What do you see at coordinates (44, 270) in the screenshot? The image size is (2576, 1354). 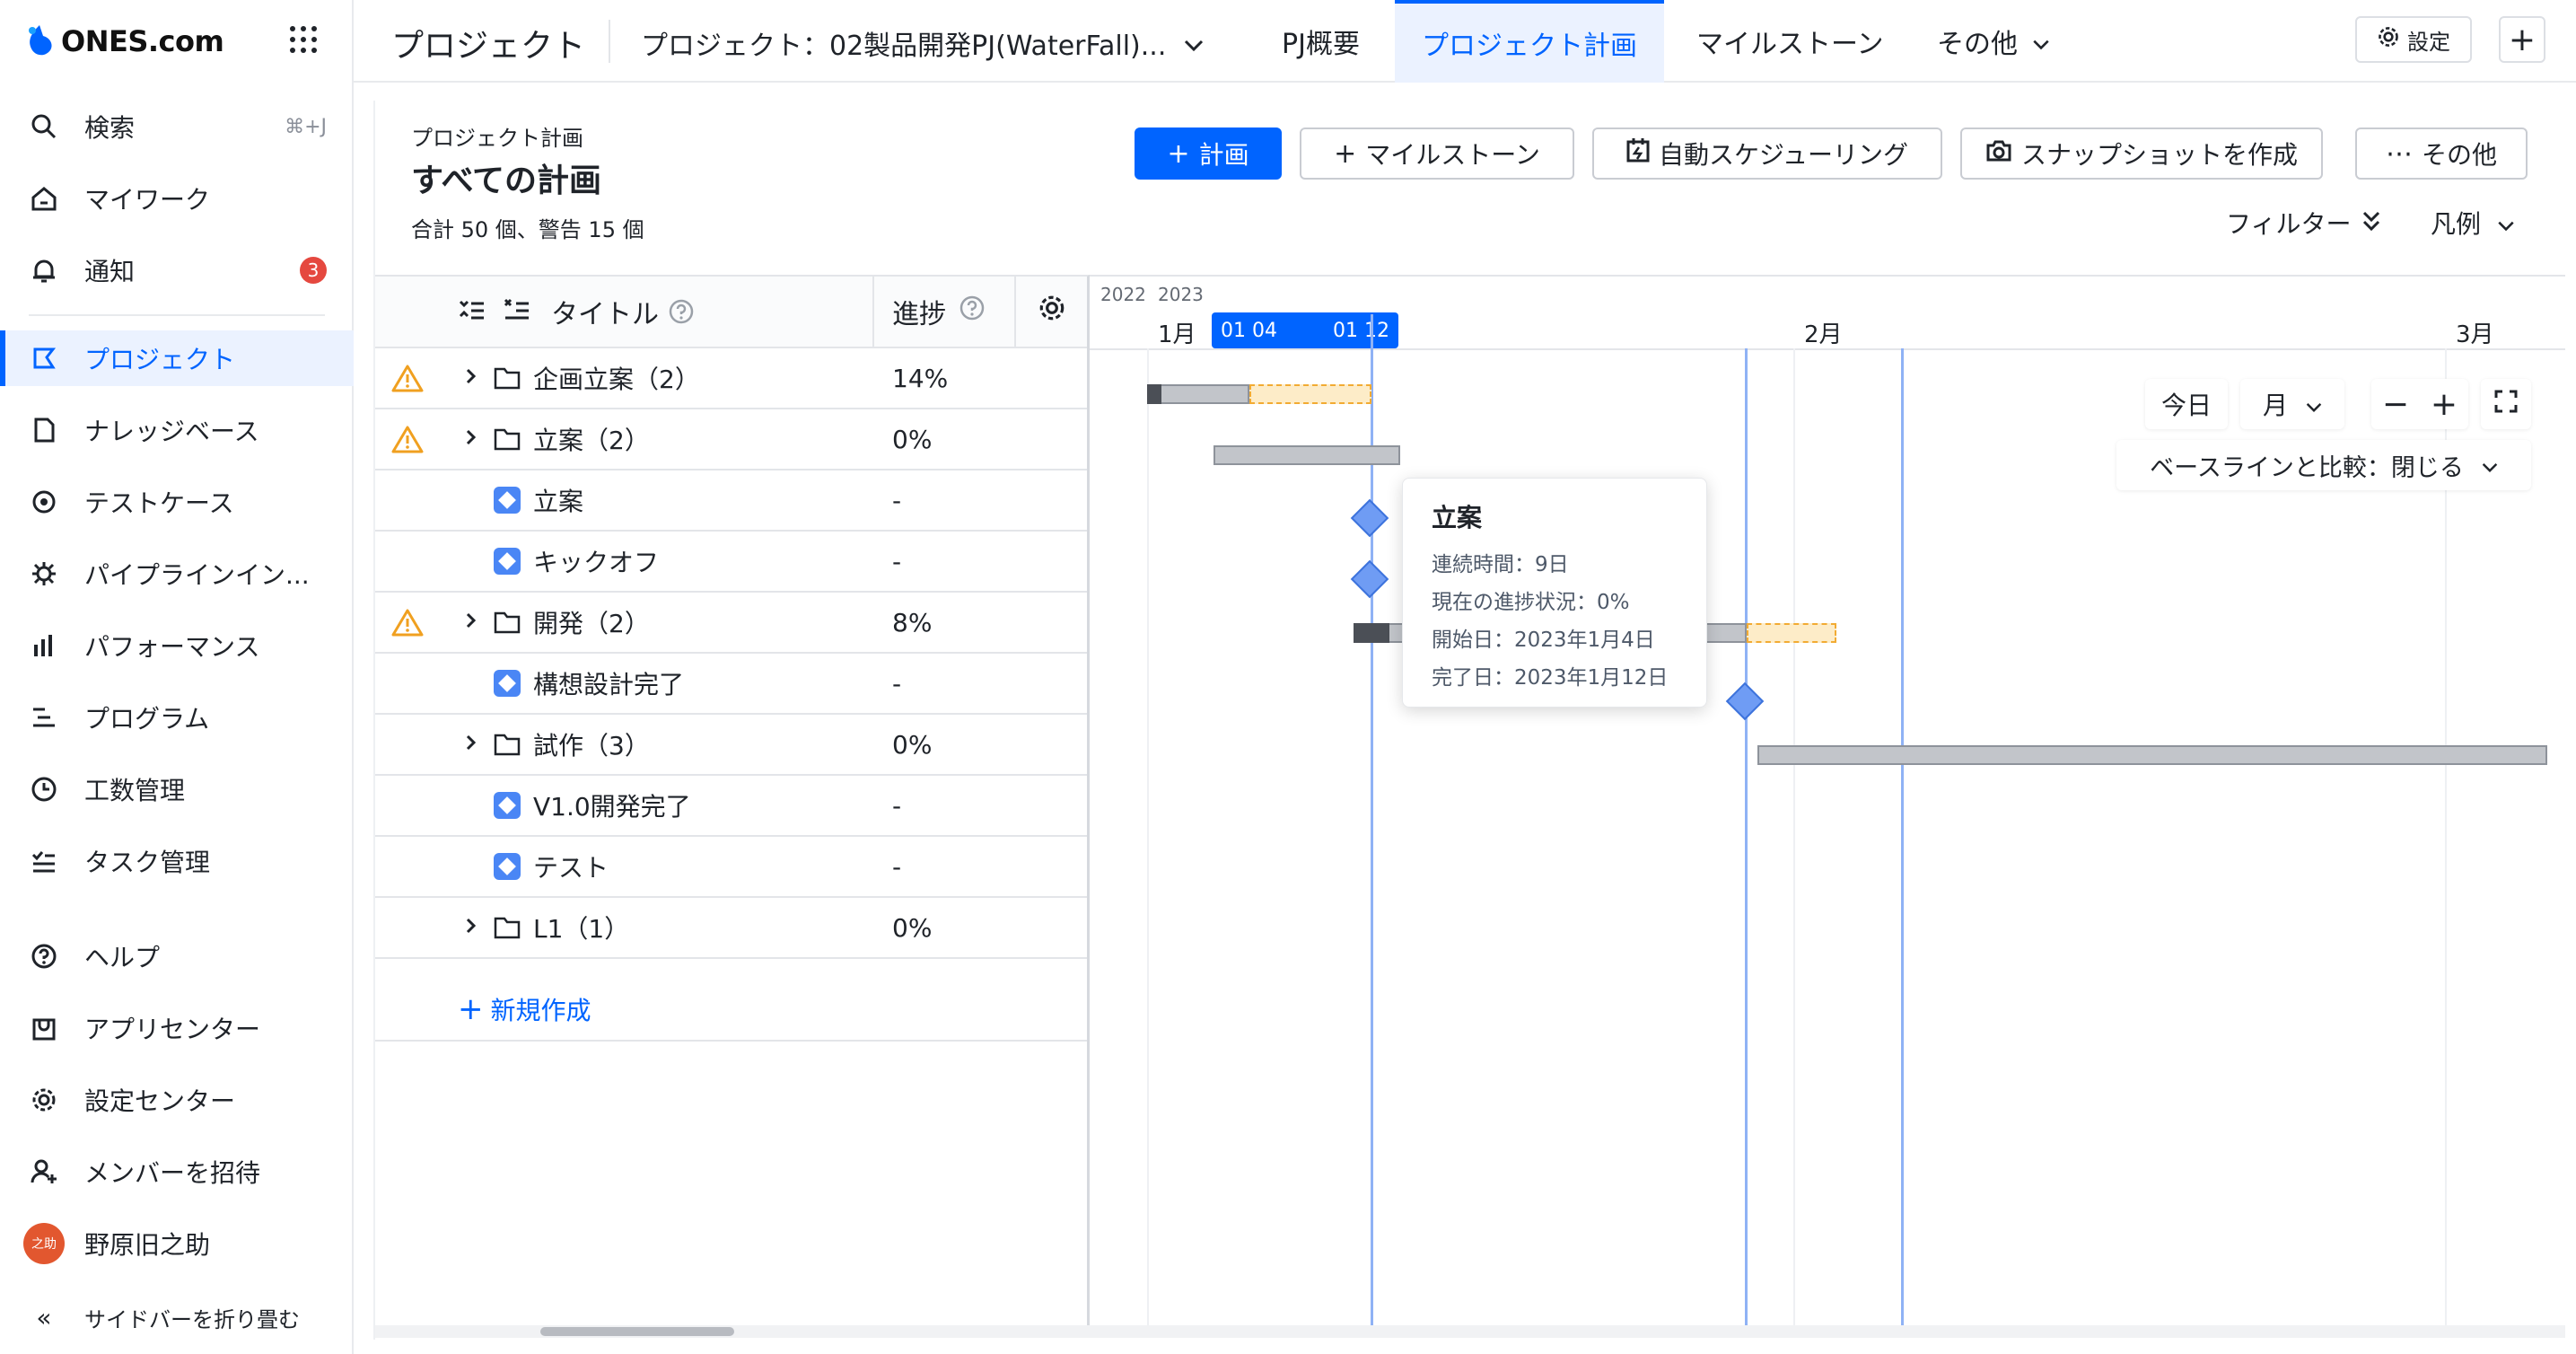 I see `bell-icon` at bounding box center [44, 270].